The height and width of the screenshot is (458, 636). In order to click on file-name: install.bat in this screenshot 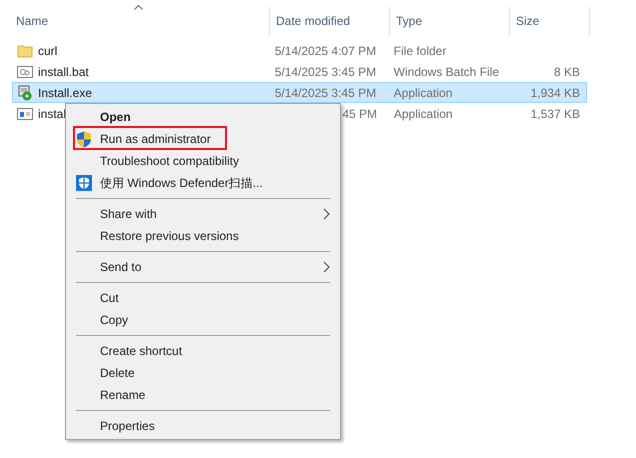, I will do `click(63, 72)`.